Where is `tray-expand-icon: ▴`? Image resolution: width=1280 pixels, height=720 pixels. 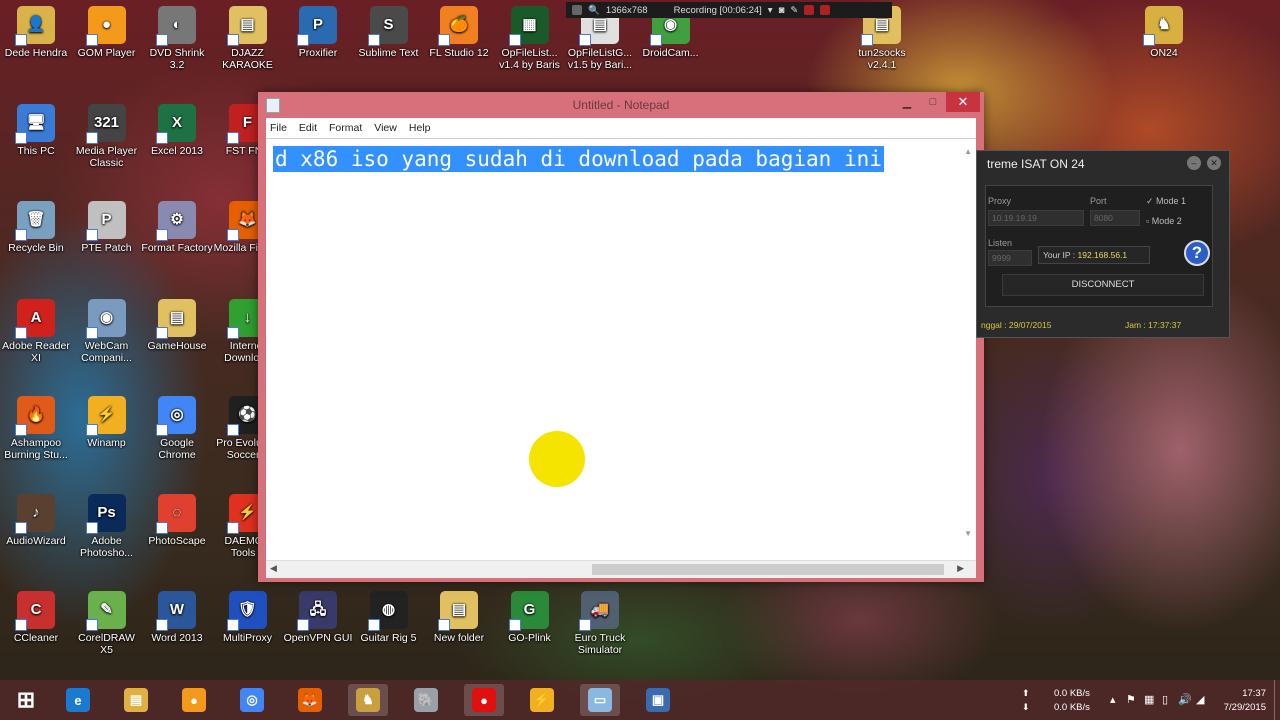
tray-expand-icon: ▴ is located at coordinates (1113, 699).